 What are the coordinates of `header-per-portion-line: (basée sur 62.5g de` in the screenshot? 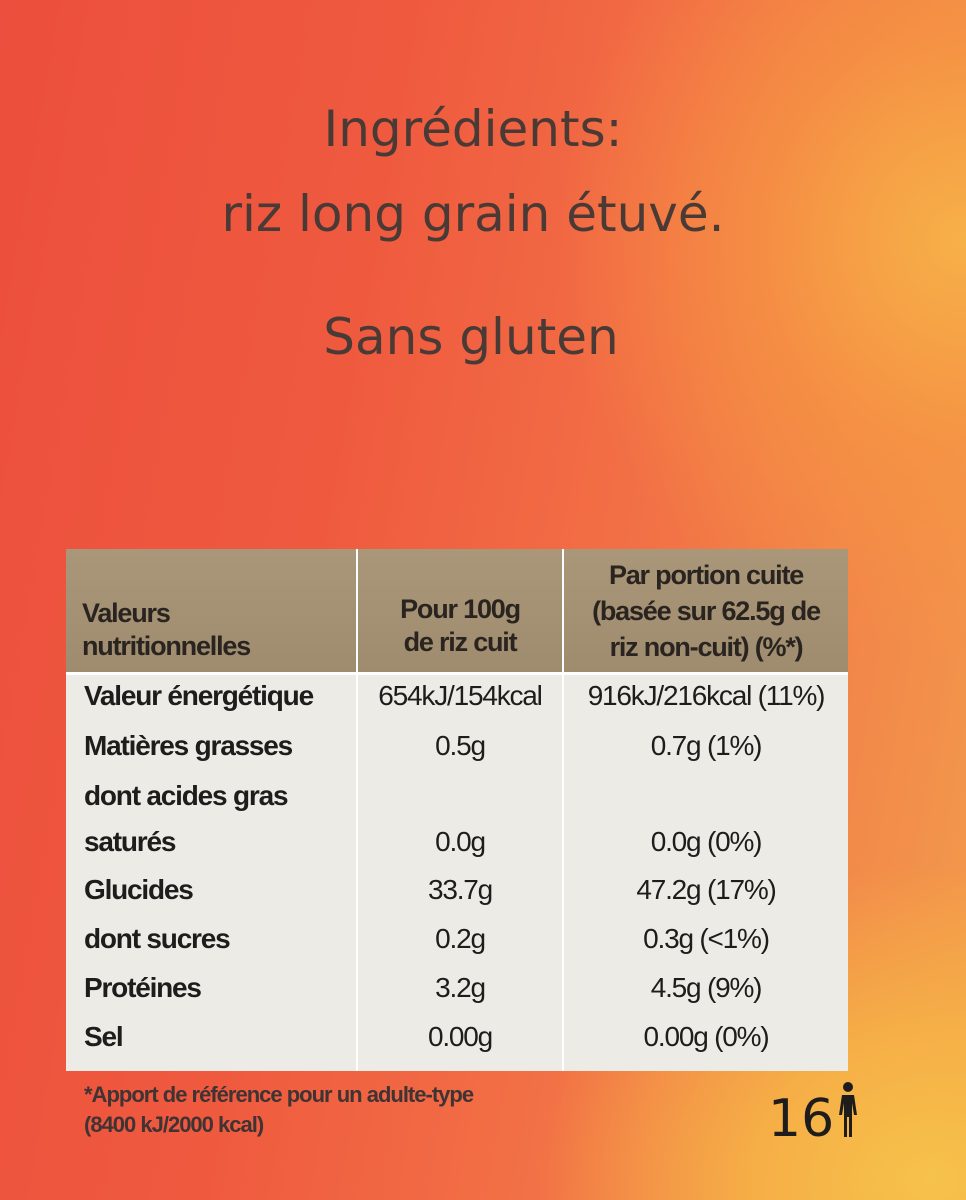 It's located at (706, 611).